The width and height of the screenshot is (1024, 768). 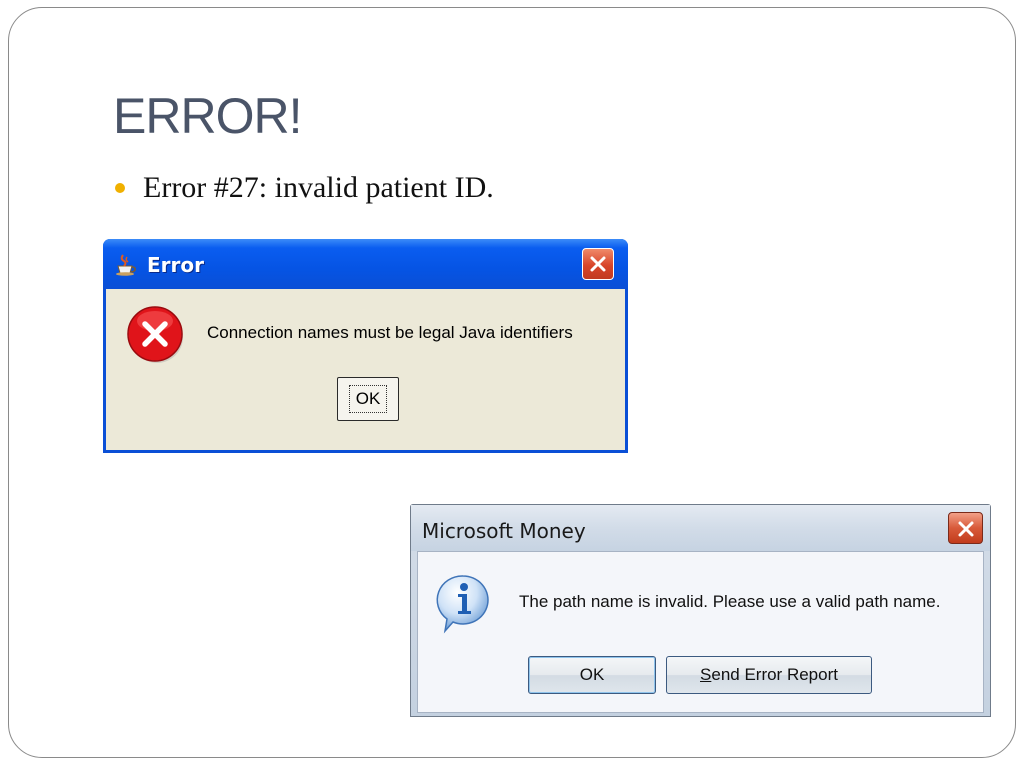 I want to click on info-icon, so click(x=464, y=605).